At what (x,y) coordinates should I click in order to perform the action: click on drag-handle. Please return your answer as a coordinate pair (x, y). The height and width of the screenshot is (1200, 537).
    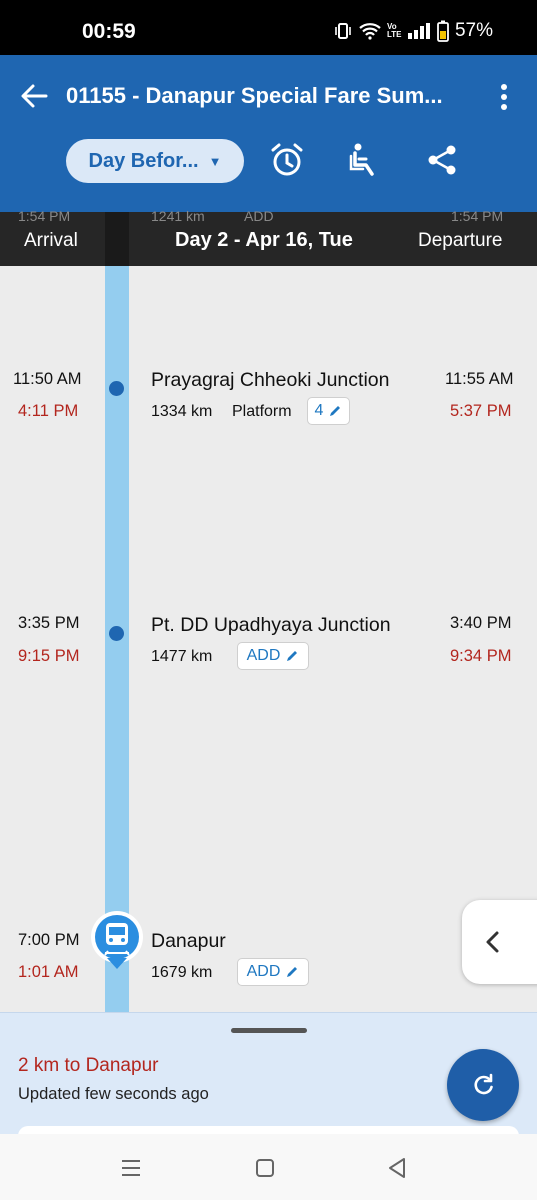
    Looking at the image, I should click on (269, 1030).